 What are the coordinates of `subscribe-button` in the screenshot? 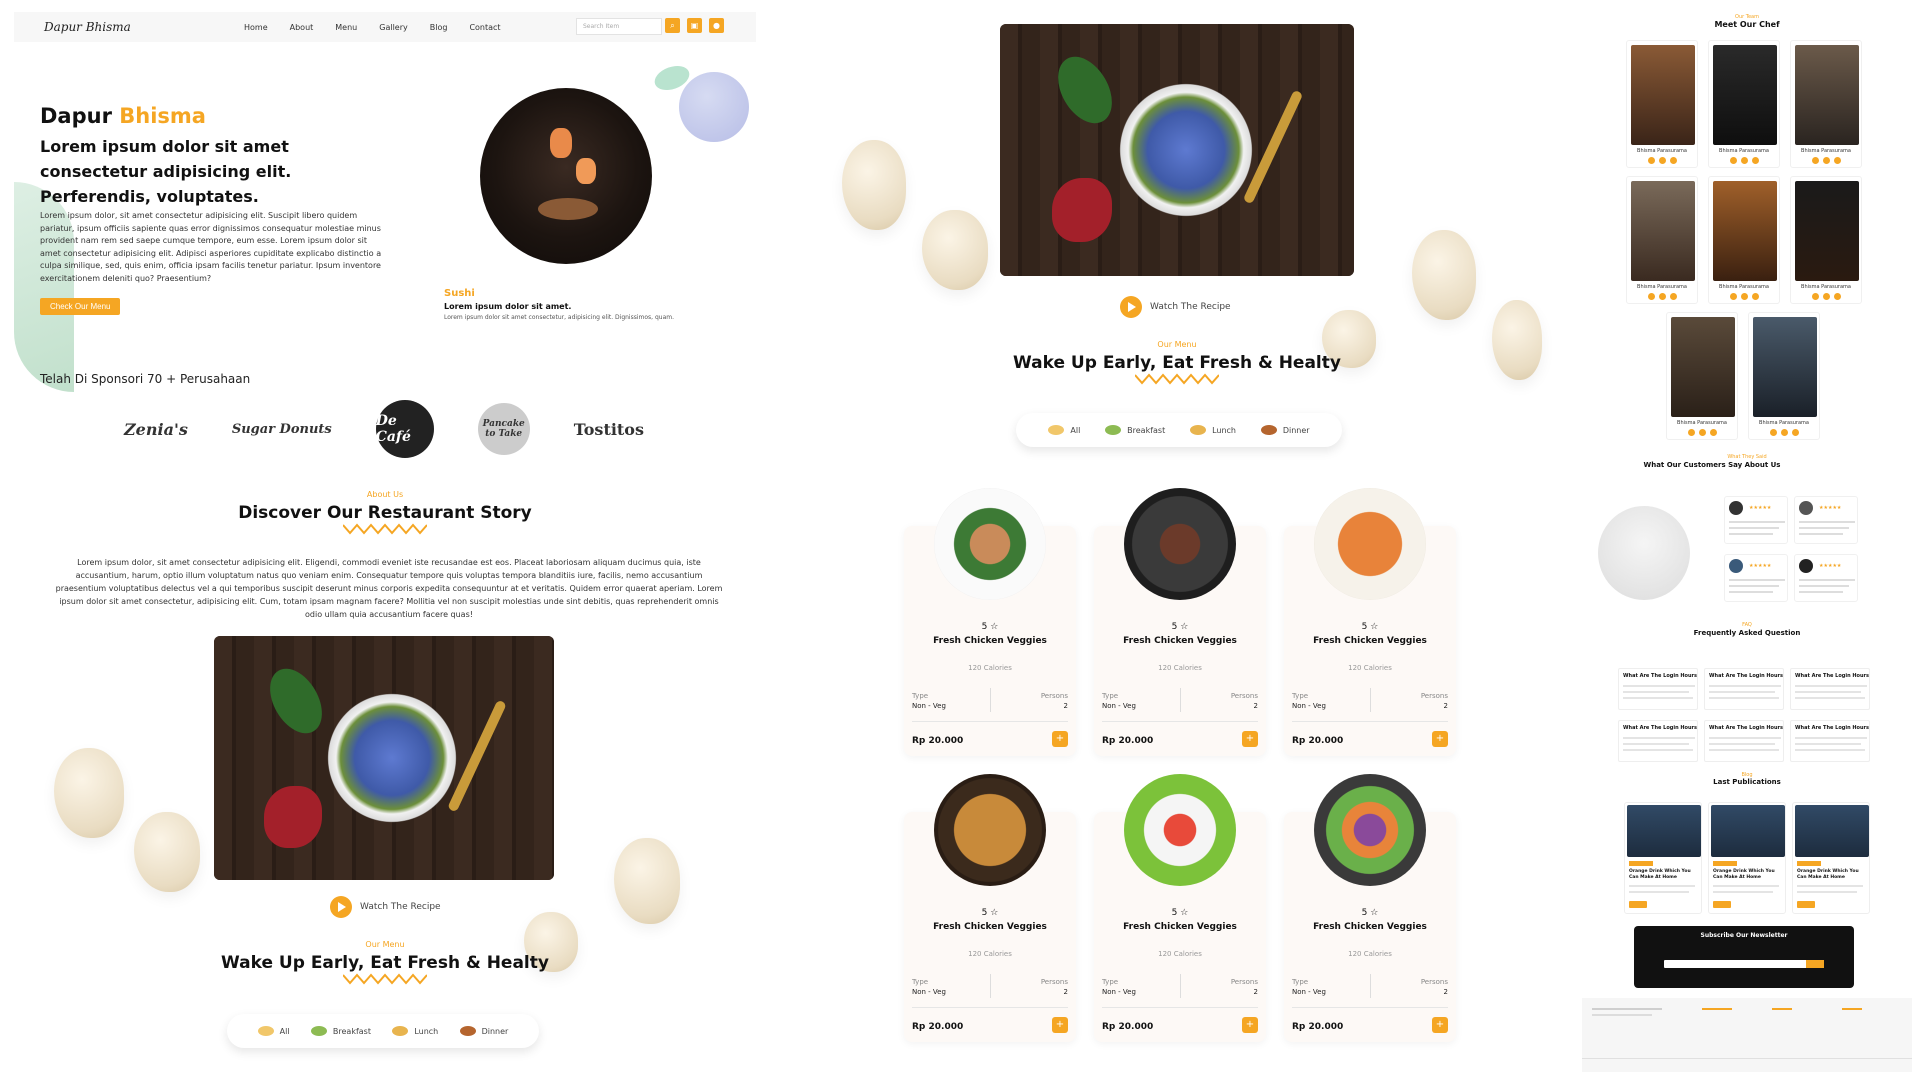 It's located at (1815, 964).